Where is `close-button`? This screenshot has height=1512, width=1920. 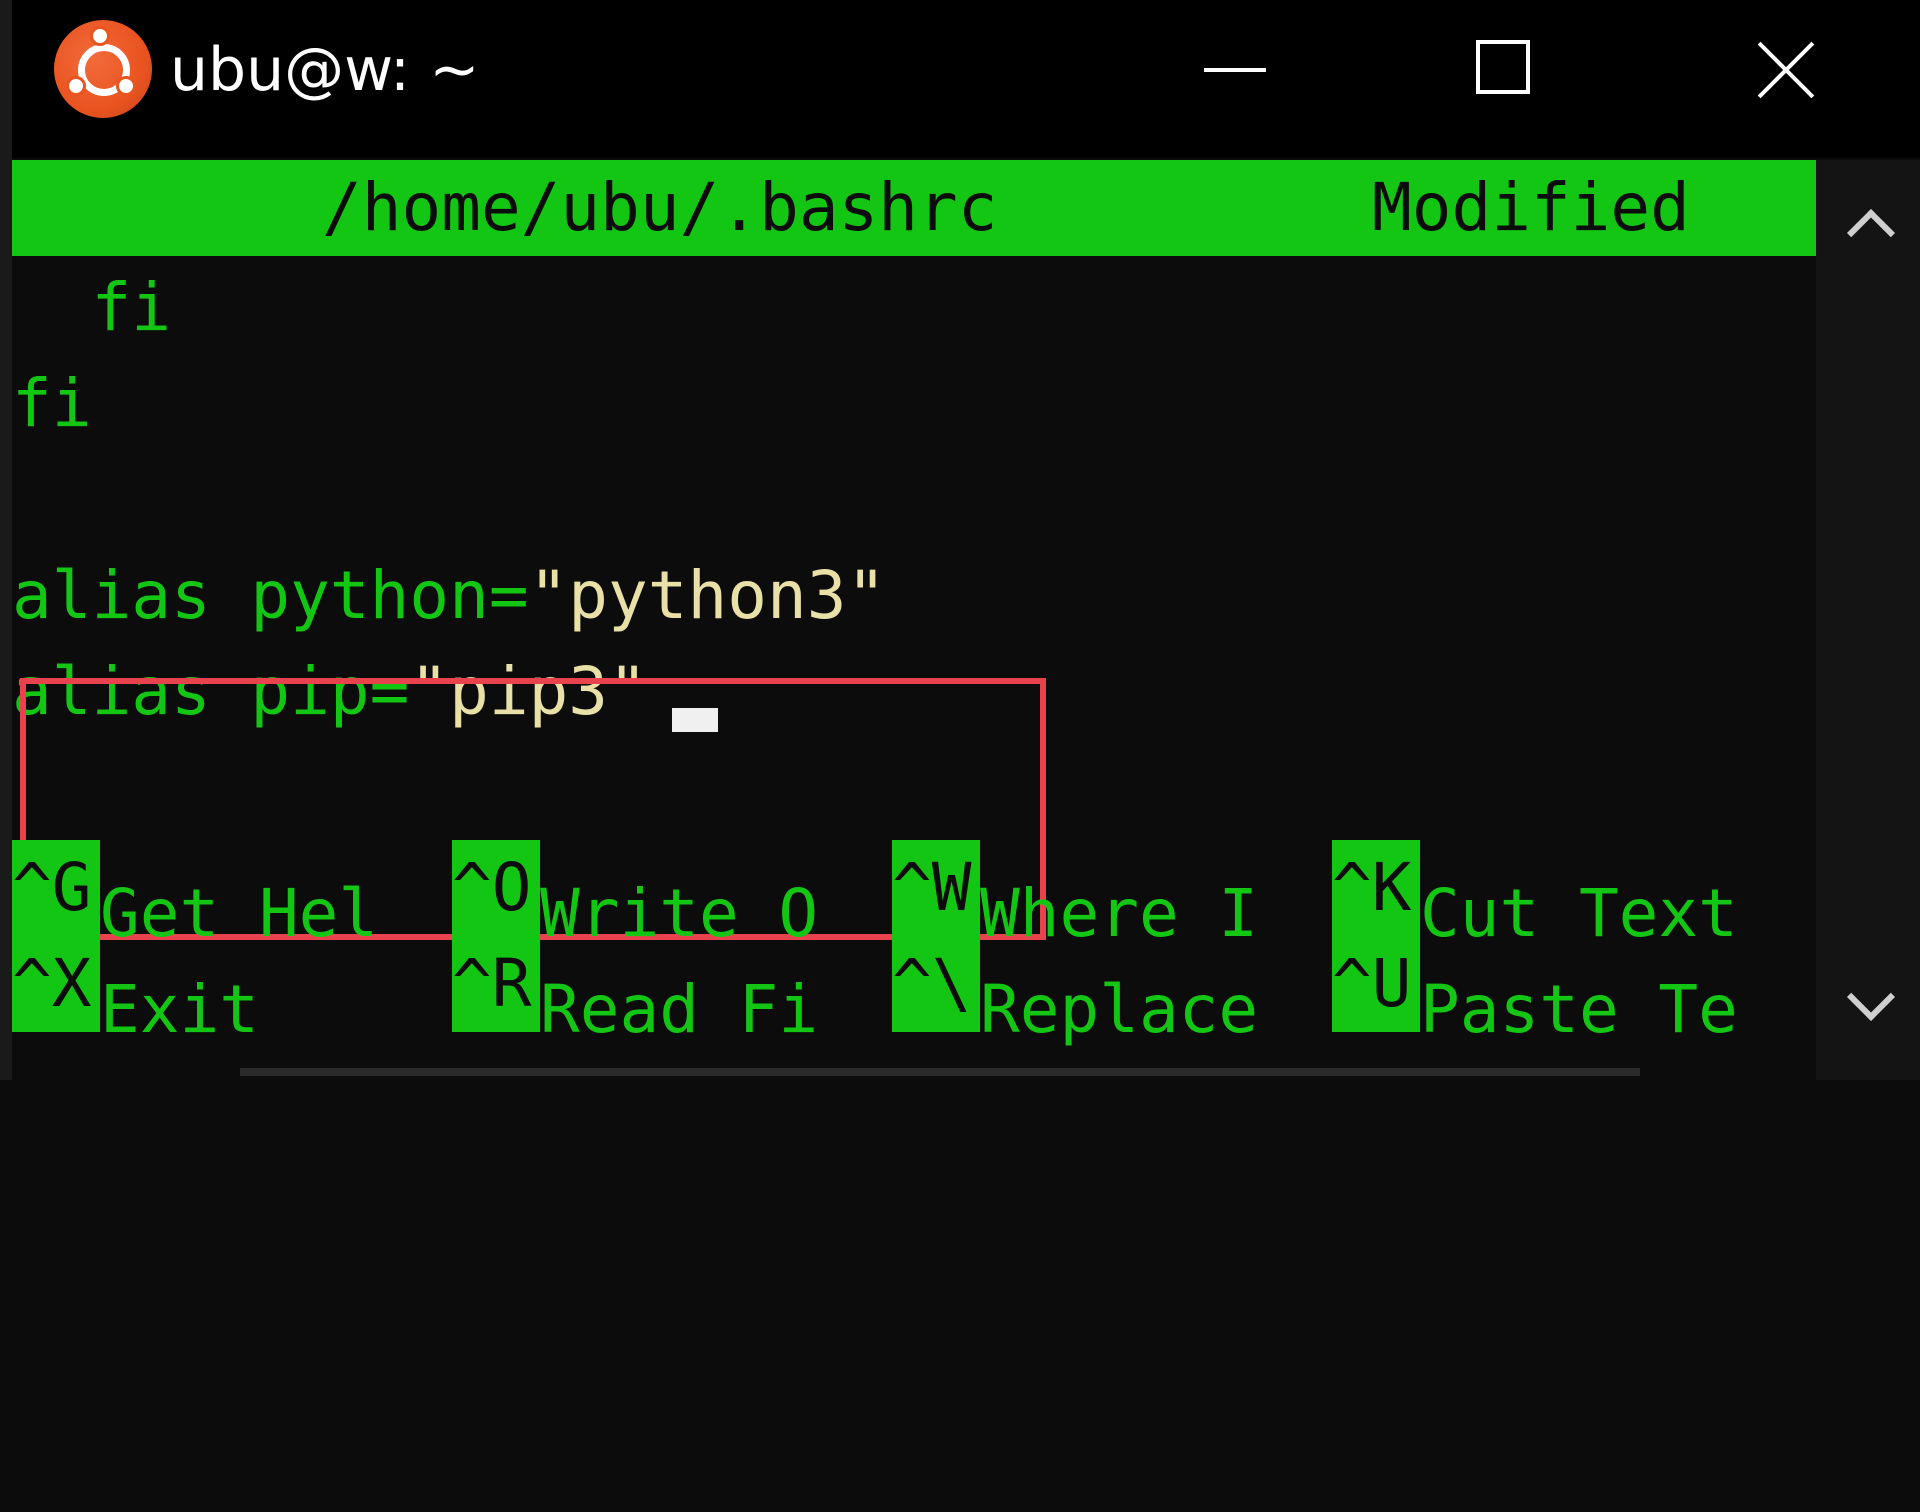 close-button is located at coordinates (1784, 70).